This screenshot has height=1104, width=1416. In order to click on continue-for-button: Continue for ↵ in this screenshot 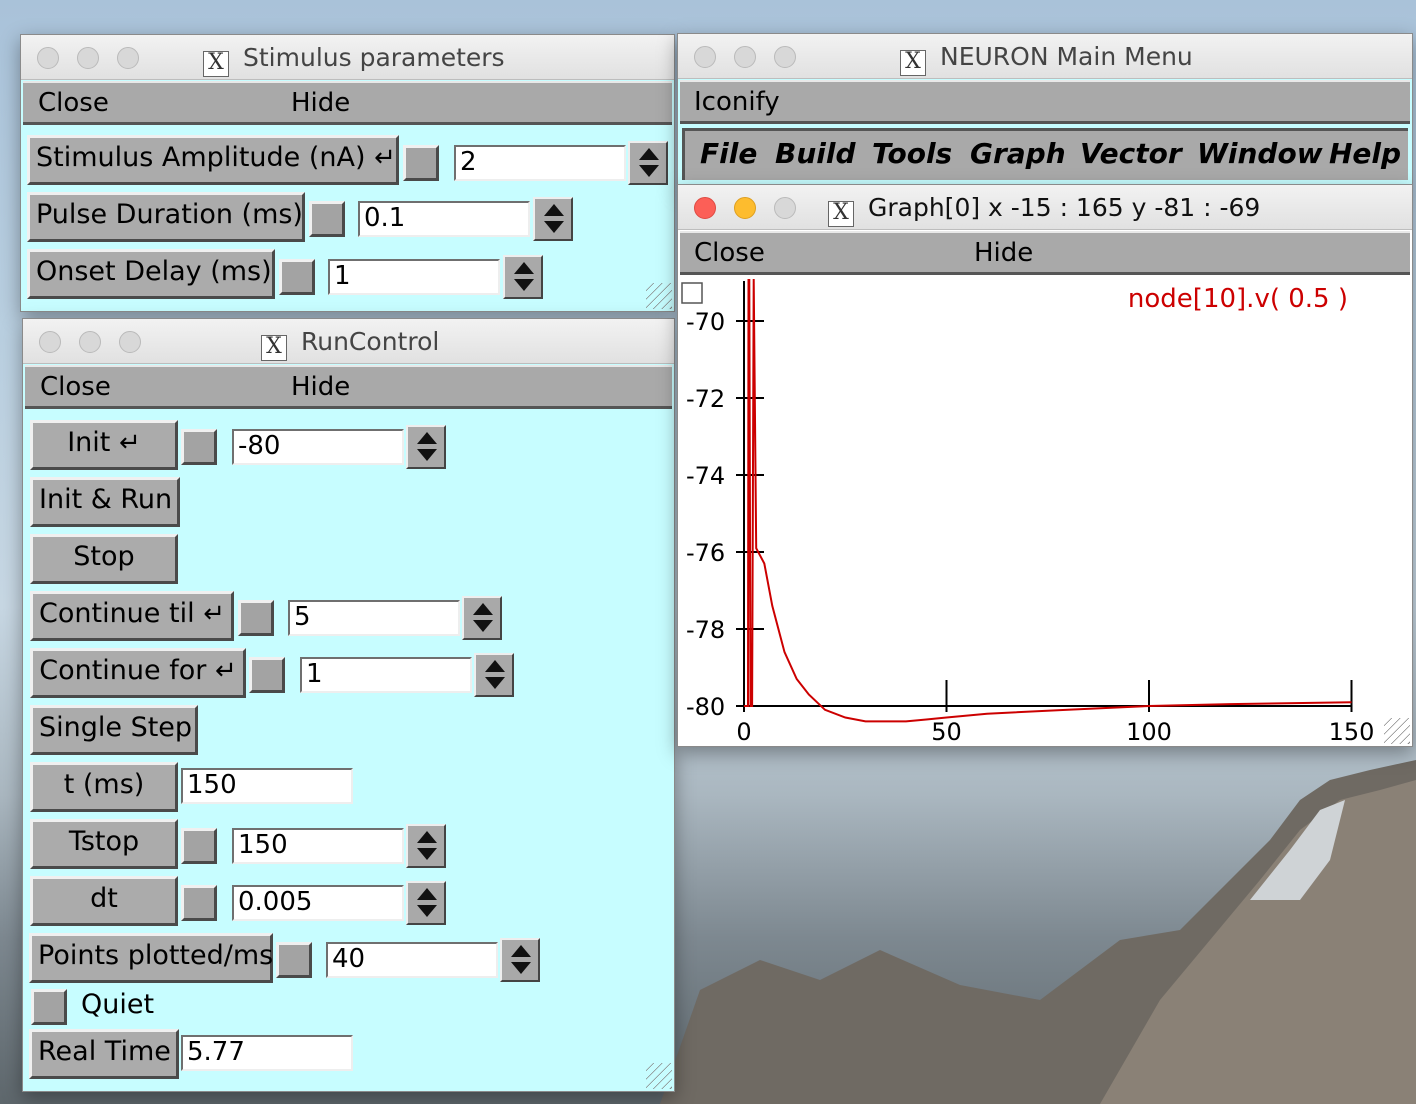, I will do `click(138, 673)`.